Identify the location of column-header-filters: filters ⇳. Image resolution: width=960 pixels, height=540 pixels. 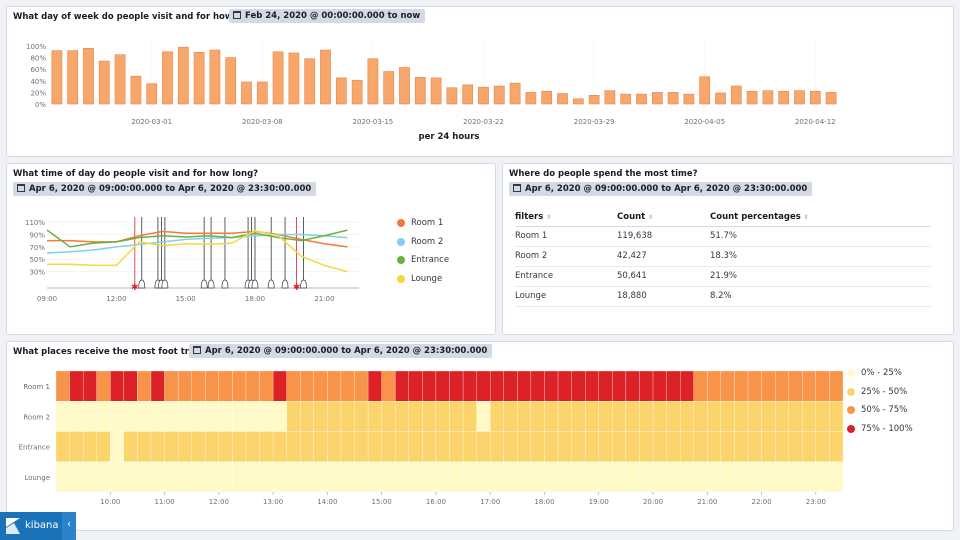
(566, 217).